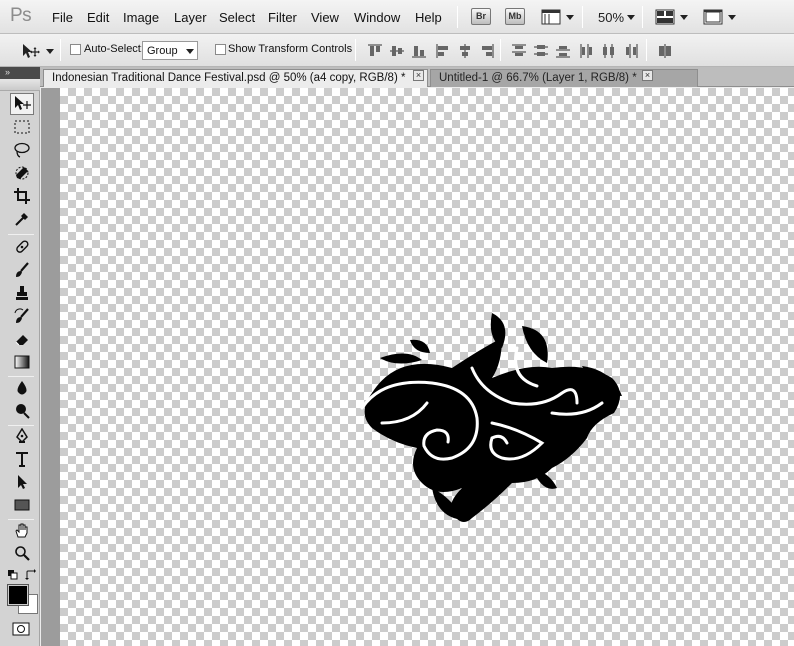  What do you see at coordinates (22, 150) in the screenshot?
I see `lasso-tool-icon` at bounding box center [22, 150].